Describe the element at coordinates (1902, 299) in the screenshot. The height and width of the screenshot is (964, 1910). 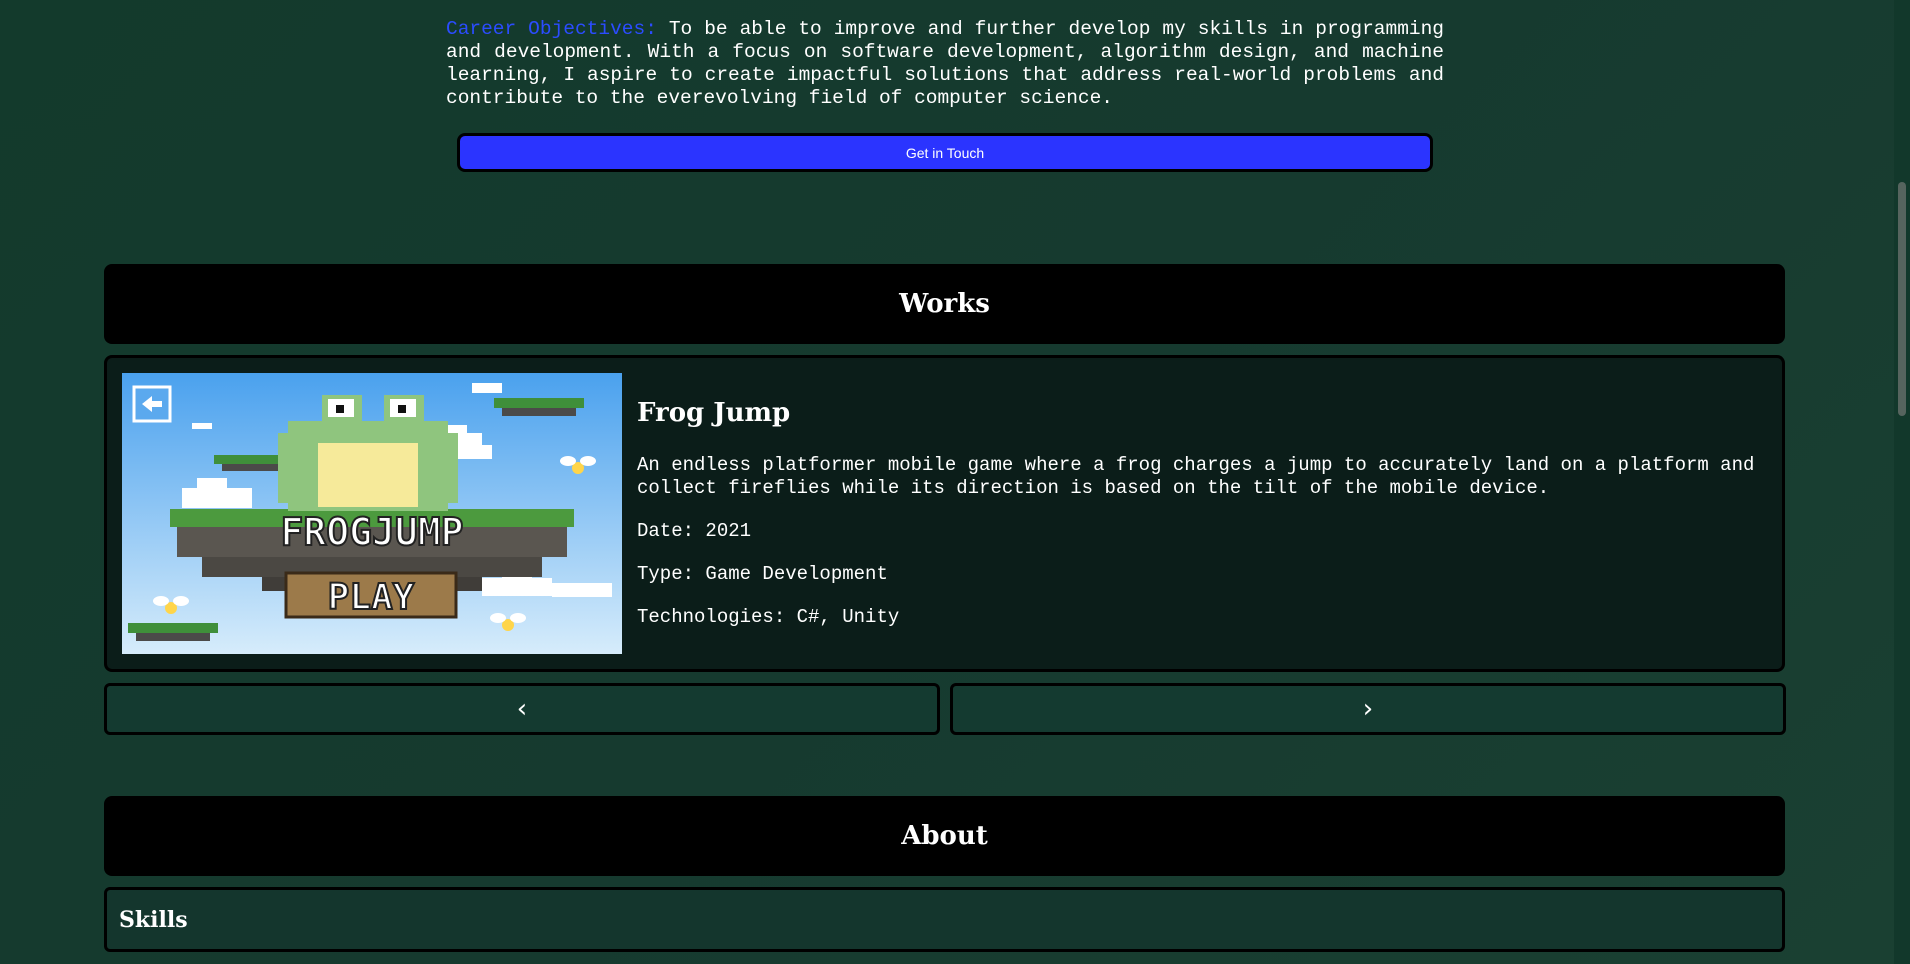
I see `scrollbar-thumb` at that location.